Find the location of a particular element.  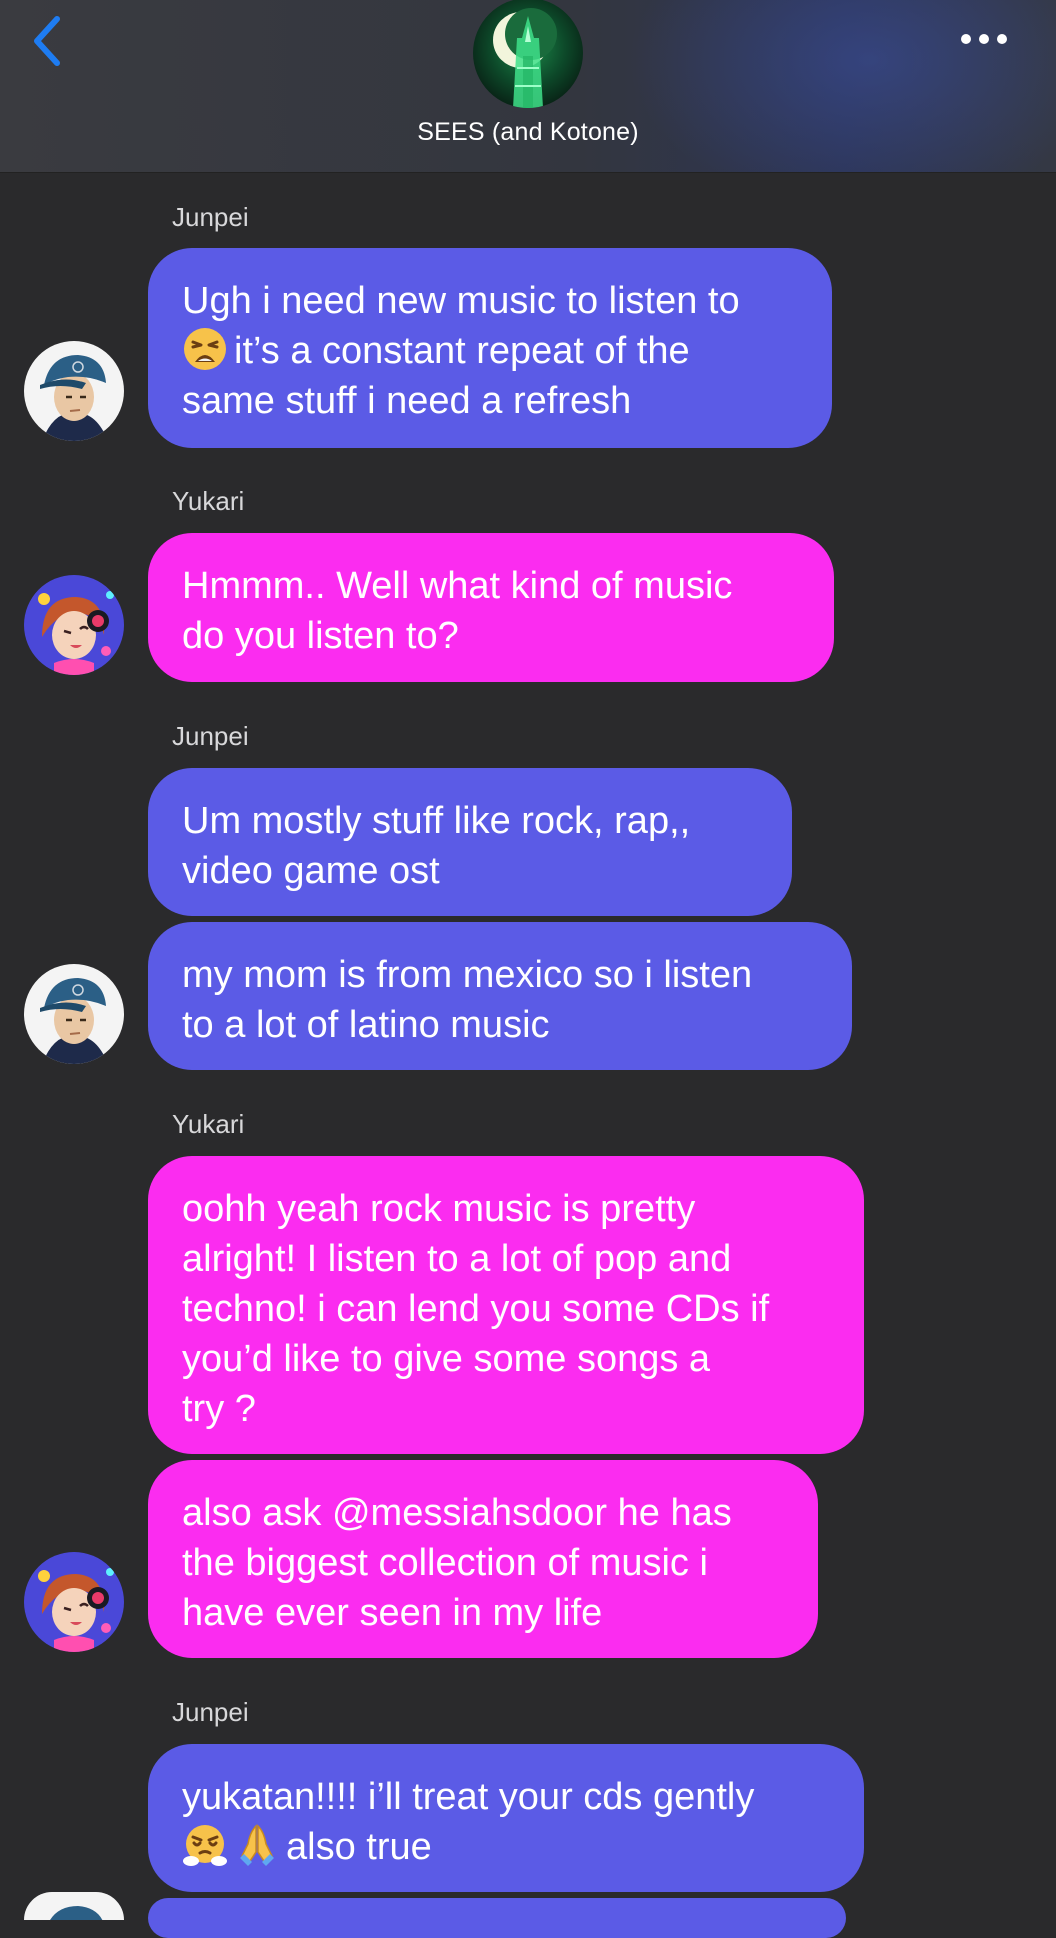

message-line: Um mostly stuff like rock, rap,, is located at coordinates (436, 821).